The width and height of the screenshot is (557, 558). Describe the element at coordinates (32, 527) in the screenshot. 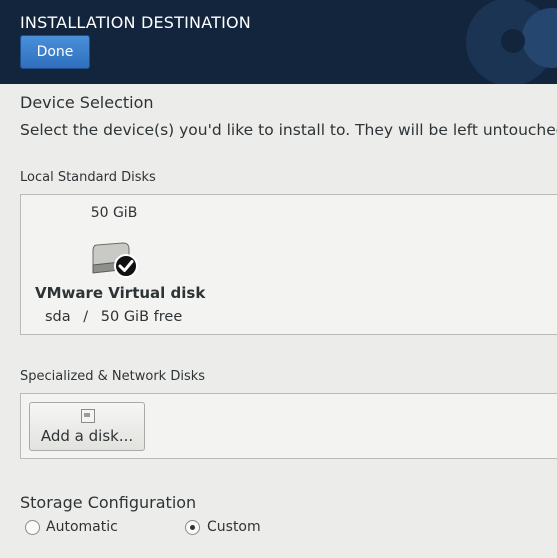

I see `automatic-radio` at that location.